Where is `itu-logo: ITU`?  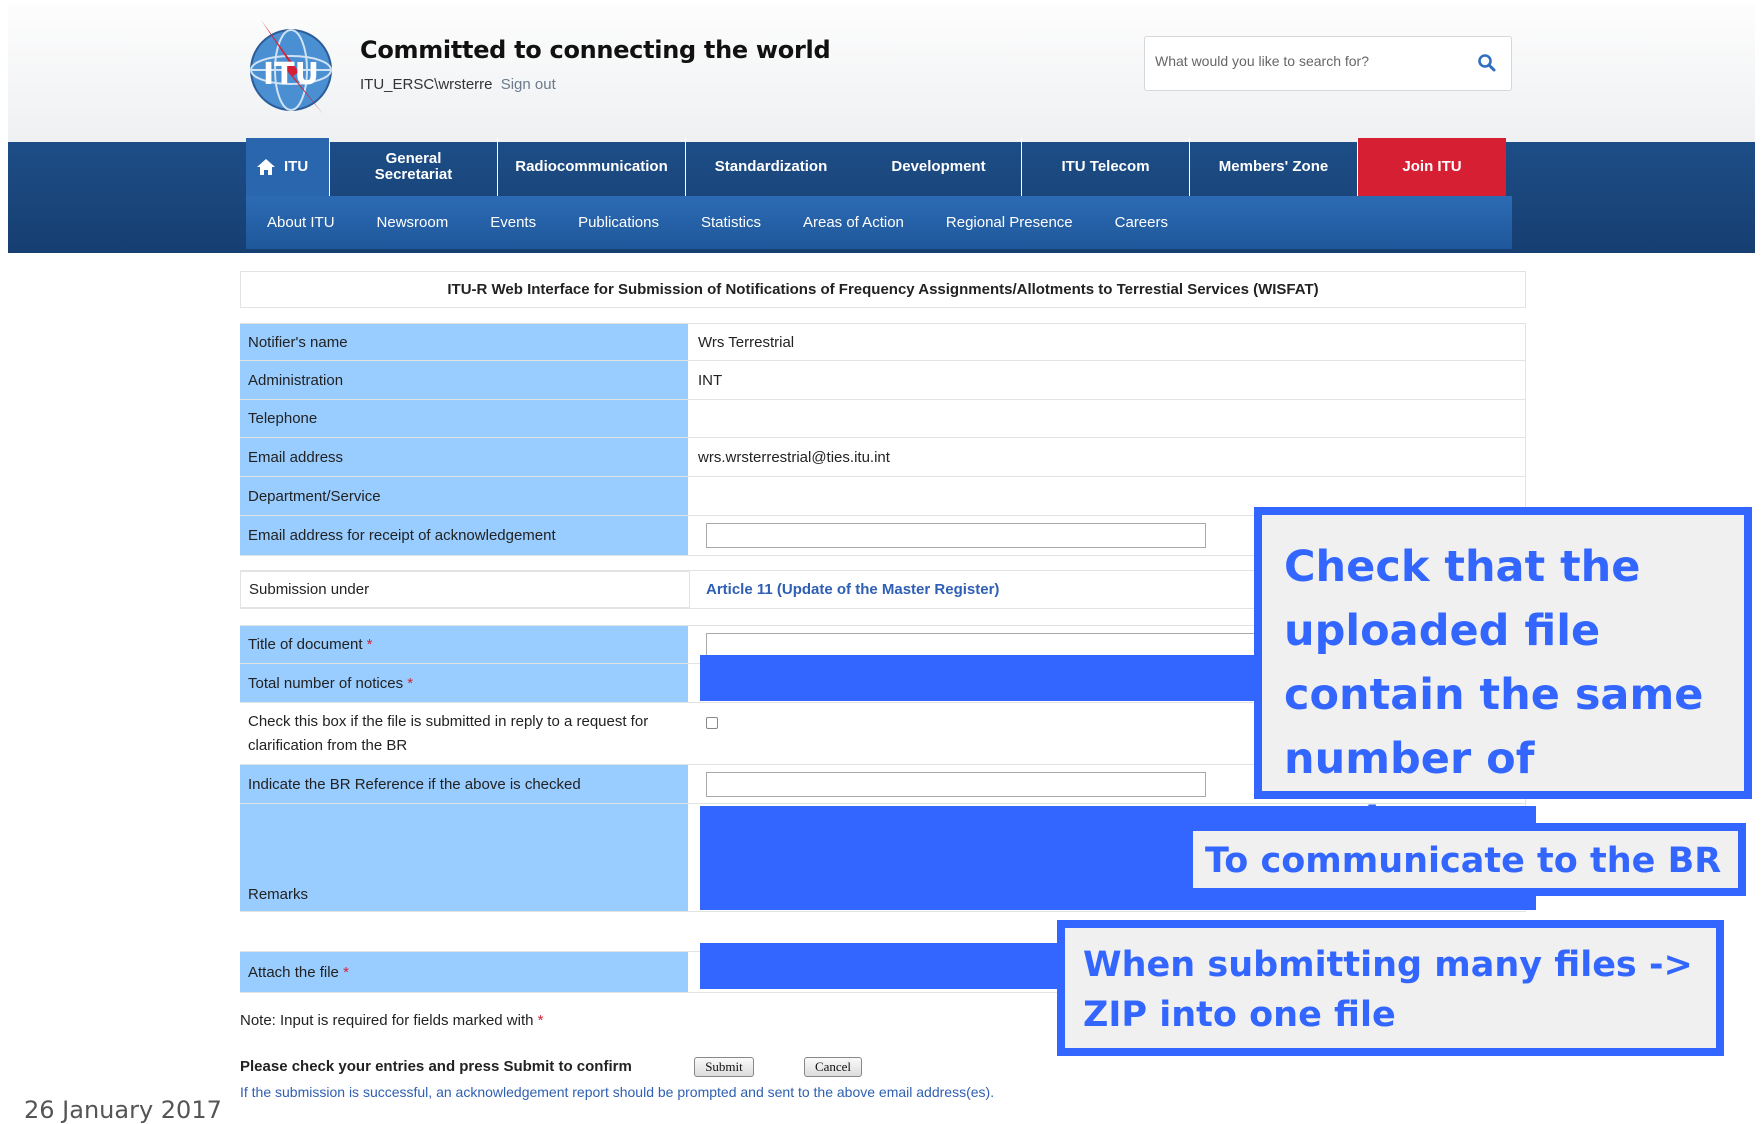 itu-logo: ITU is located at coordinates (293, 68).